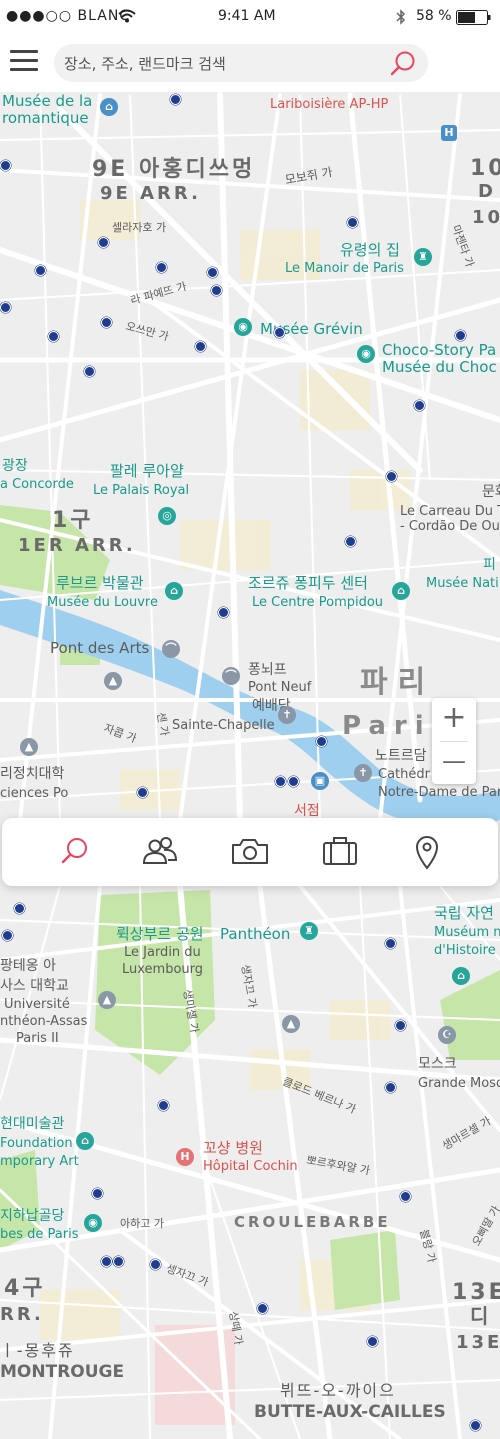 Image resolution: width=500 pixels, height=1439 pixels. I want to click on poi-pompidou-fr: Le Centre Pompidou, so click(317, 603).